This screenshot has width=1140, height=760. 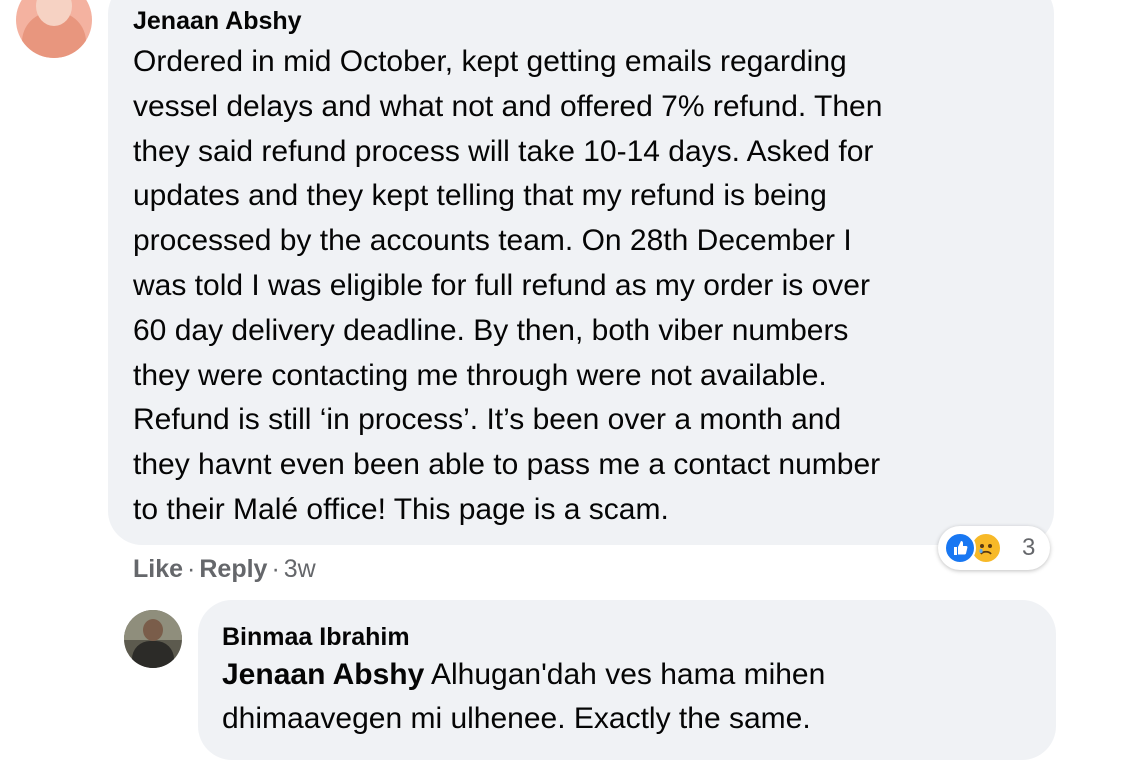 What do you see at coordinates (316, 637) in the screenshot?
I see `reply-author-name: Binmaa Ibrahim` at bounding box center [316, 637].